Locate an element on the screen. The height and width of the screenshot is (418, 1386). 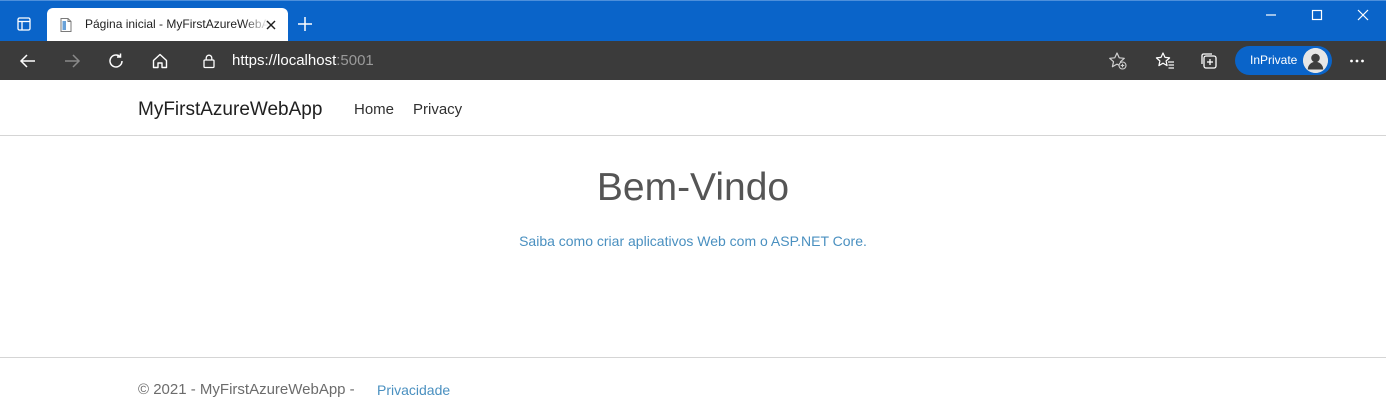
minimize-icon is located at coordinates (1271, 15).